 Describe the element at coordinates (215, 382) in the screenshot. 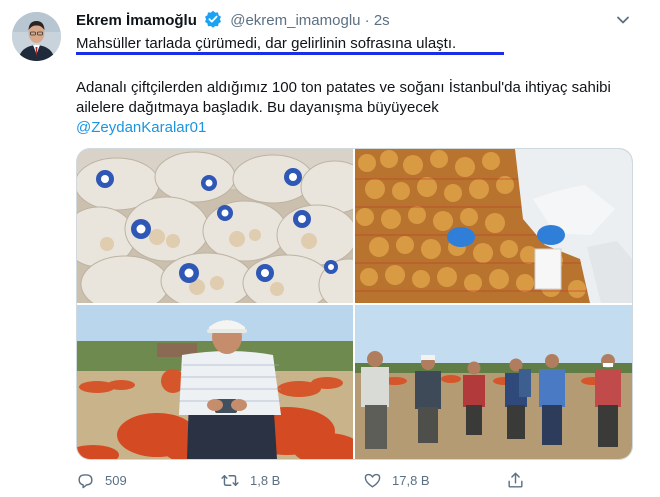

I see `photo-farmer-field` at that location.